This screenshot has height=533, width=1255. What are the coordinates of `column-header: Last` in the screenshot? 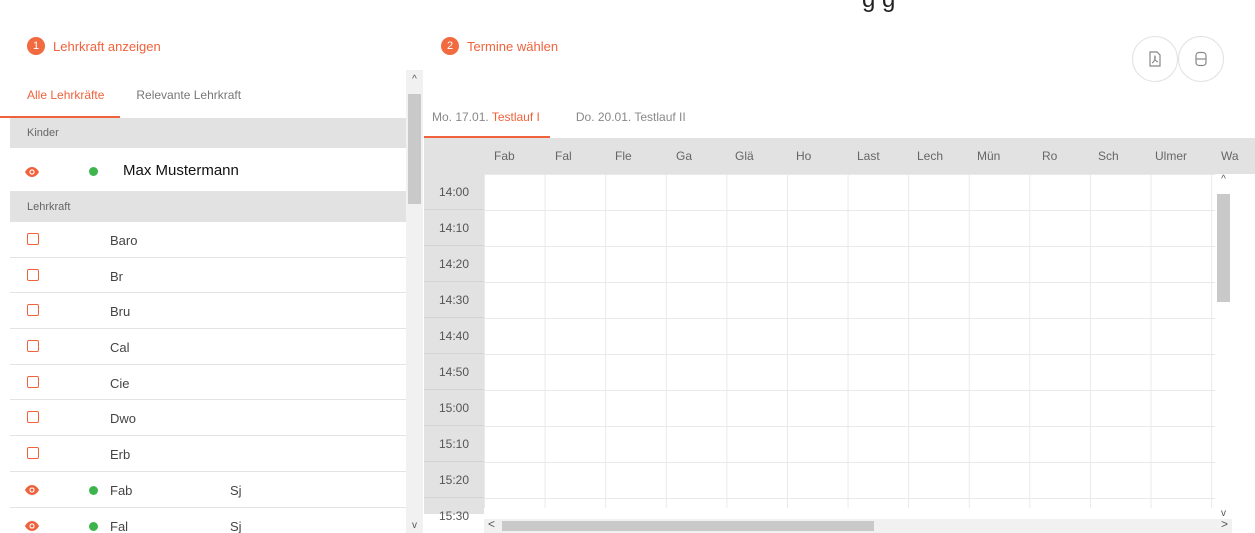 It's located at (868, 156).